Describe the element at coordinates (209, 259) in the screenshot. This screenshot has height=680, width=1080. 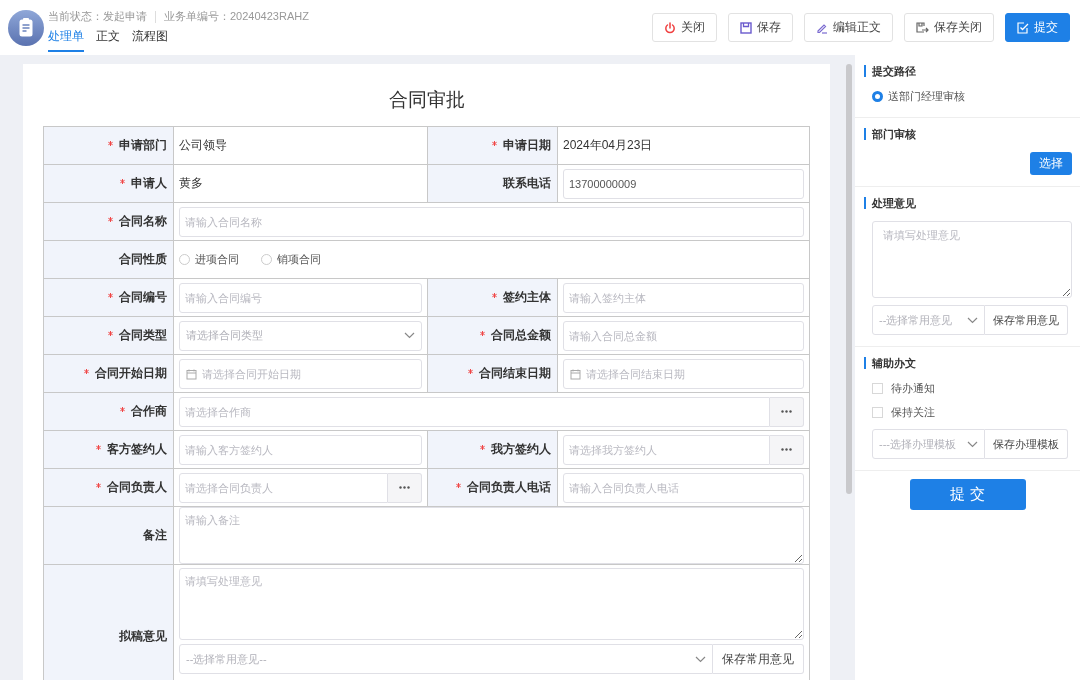
I see `radio-option: 进项合同` at that location.